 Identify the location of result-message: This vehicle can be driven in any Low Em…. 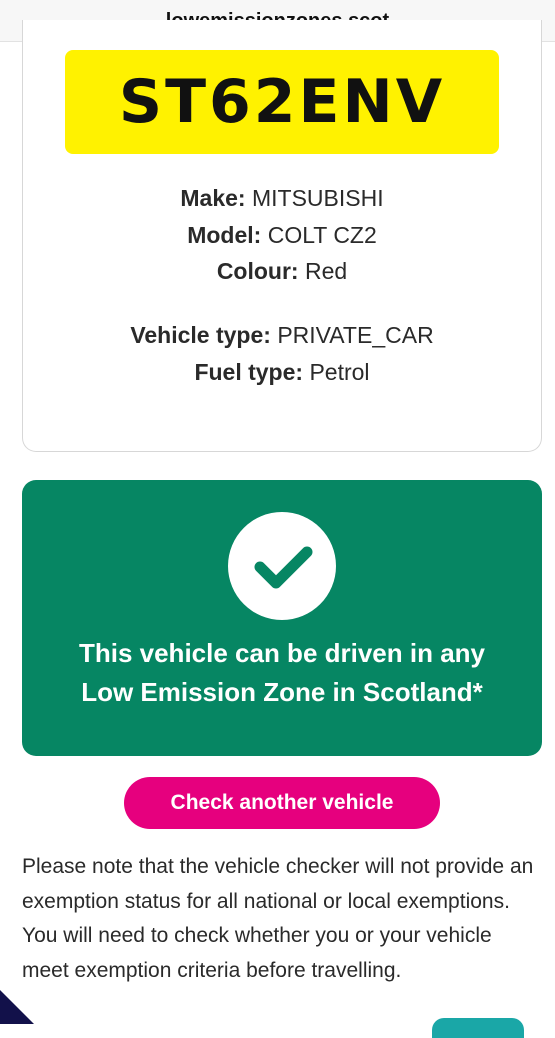
(282, 673).